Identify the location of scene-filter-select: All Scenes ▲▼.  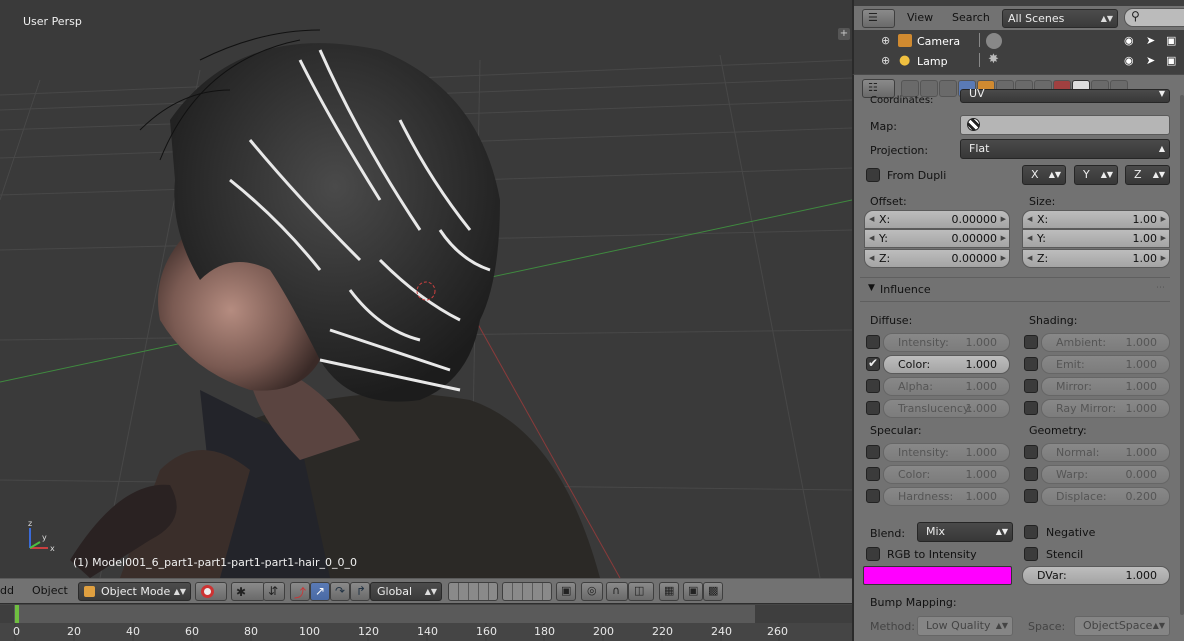
(1060, 18).